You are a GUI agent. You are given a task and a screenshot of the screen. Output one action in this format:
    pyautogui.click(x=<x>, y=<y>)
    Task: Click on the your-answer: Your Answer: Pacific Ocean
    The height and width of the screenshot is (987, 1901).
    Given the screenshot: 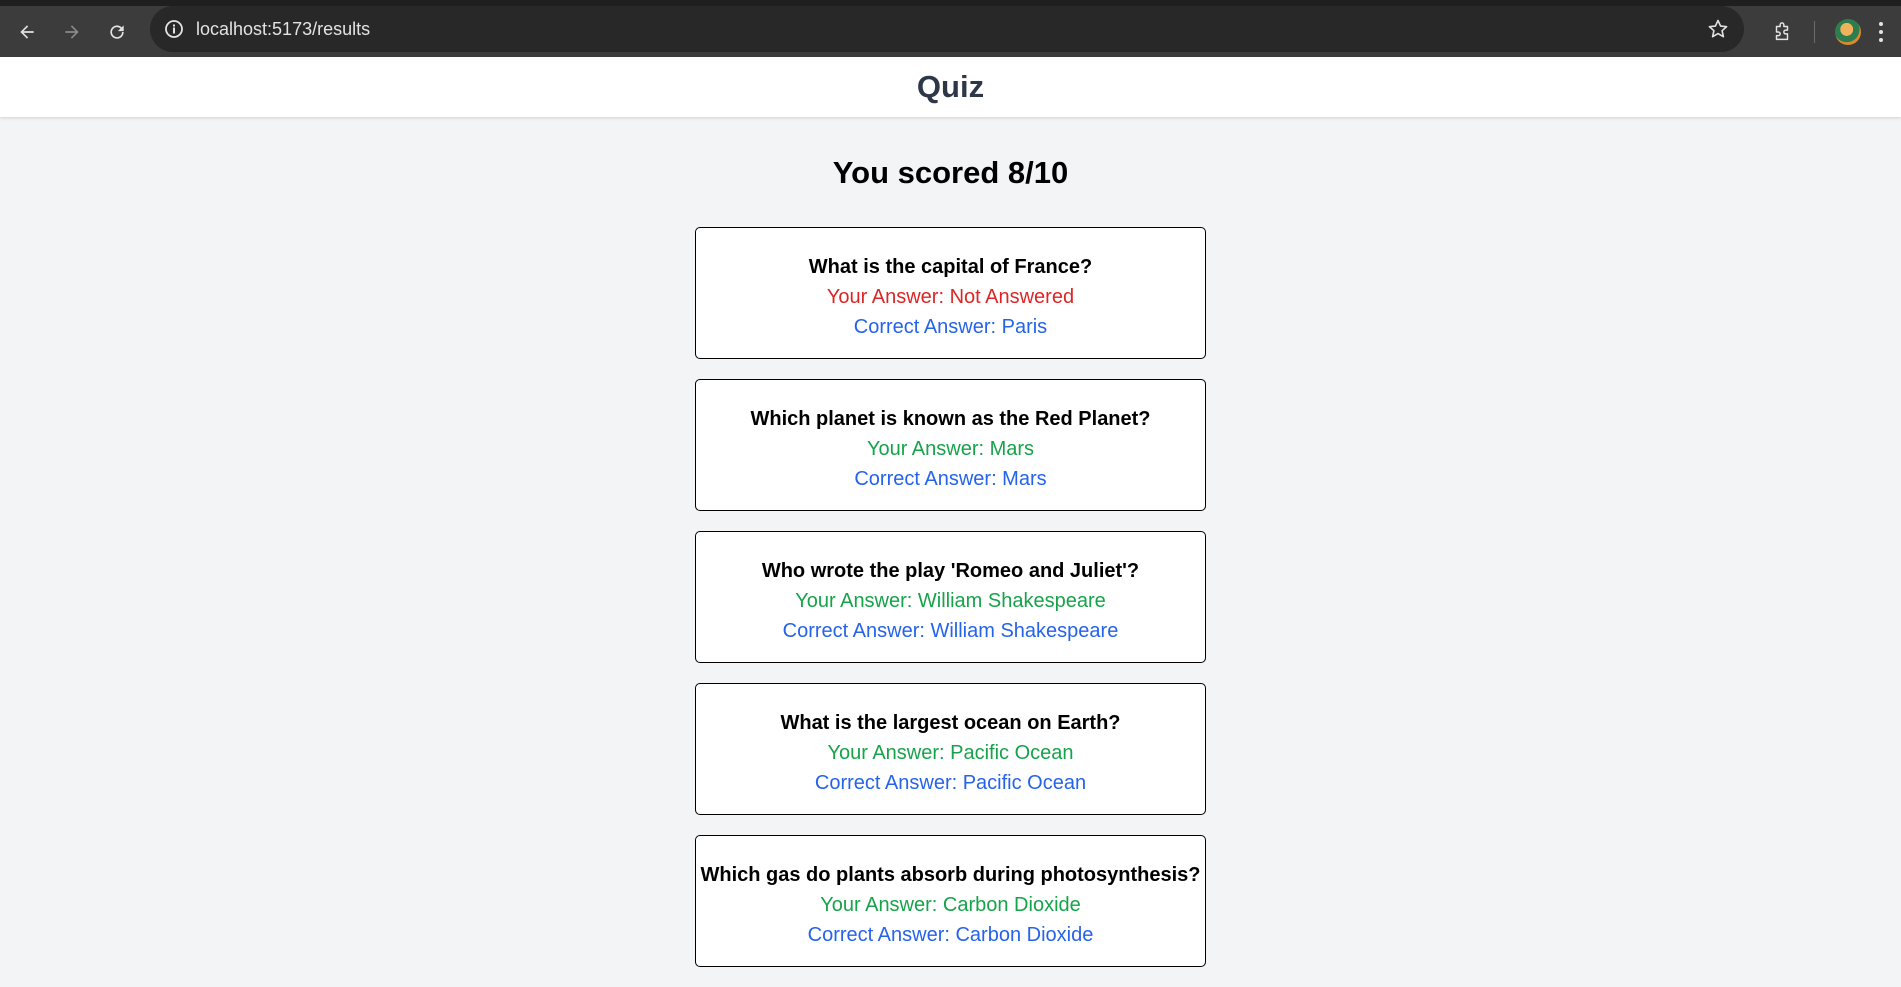 What is the action you would take?
    pyautogui.click(x=950, y=753)
    